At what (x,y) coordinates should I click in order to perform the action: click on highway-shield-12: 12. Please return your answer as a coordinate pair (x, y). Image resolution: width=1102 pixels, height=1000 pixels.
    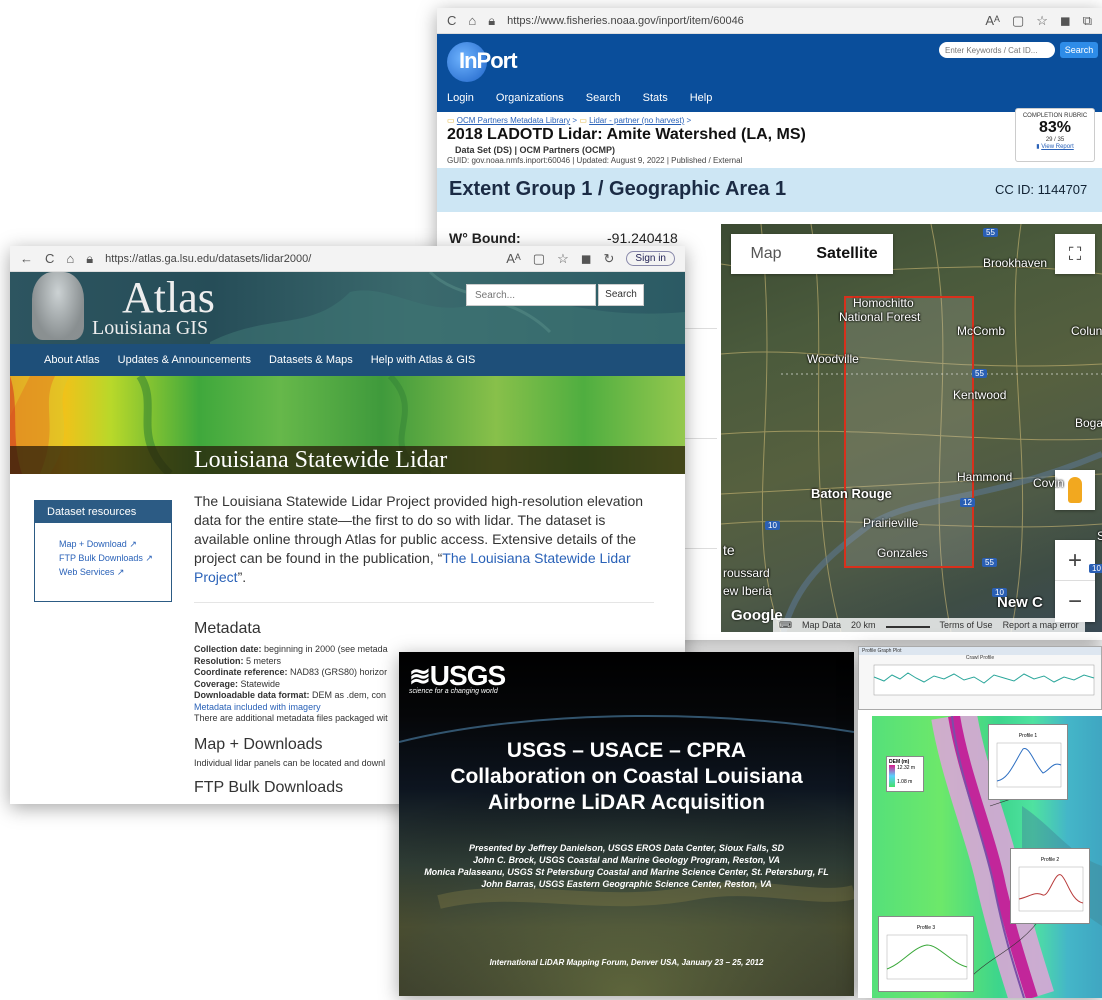
    Looking at the image, I should click on (967, 502).